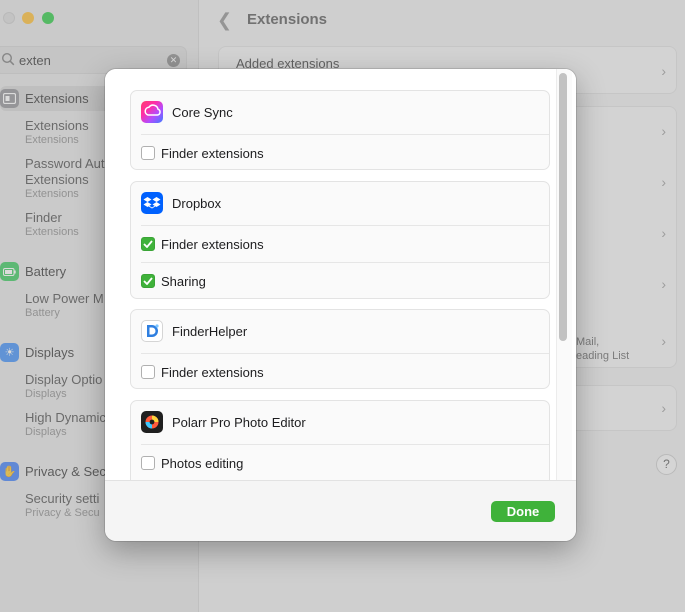 The image size is (685, 612). I want to click on app-group-polarr: Polarr Pro Photo Editor Photos editing, so click(340, 440).